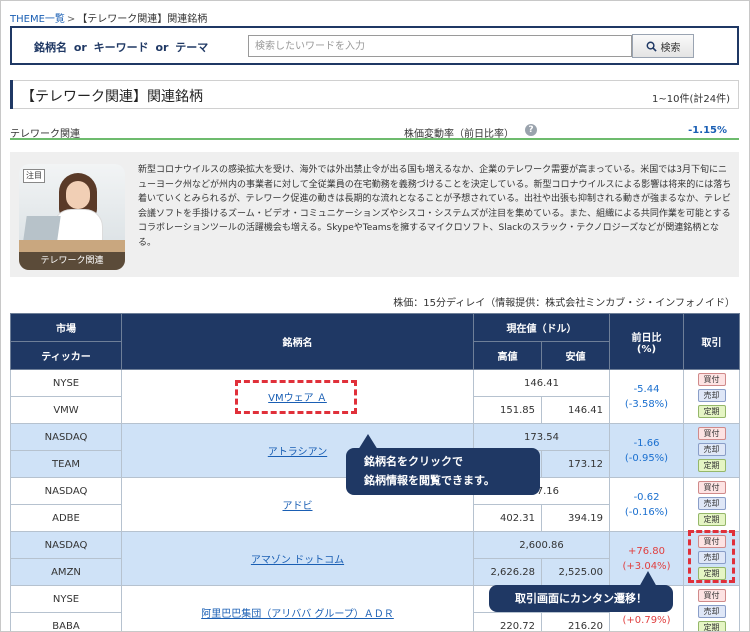  What do you see at coordinates (646, 458) in the screenshot?
I see `change-percent: (-0.95%)` at bounding box center [646, 458].